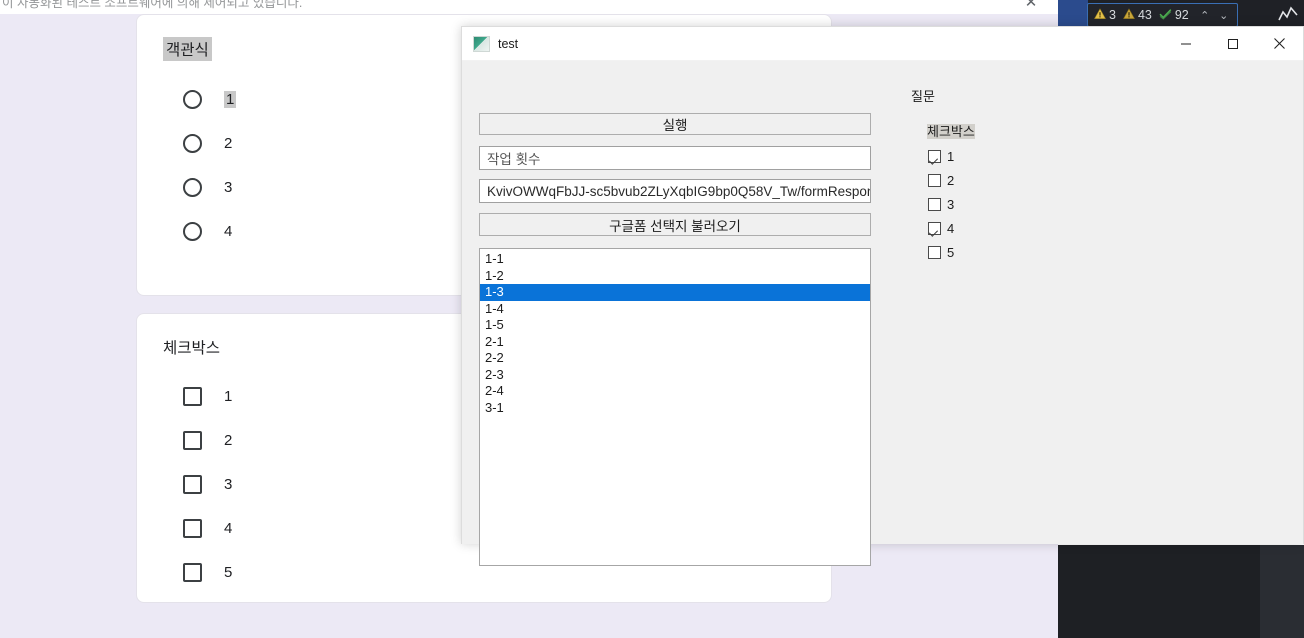 The width and height of the screenshot is (1304, 638). I want to click on choices-listbox: 1-1 1-2 1-3 1-4 1-5 2-1 2-2 2-3 2-4 3-1, so click(675, 407).